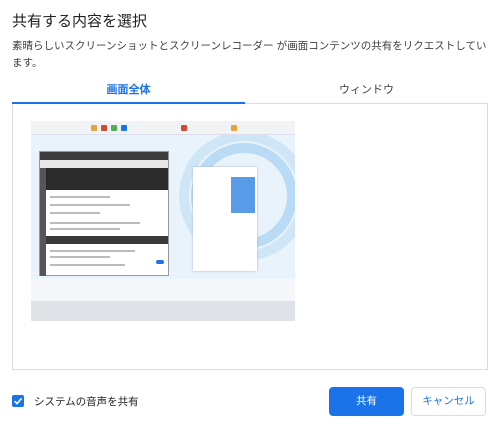 The width and height of the screenshot is (500, 429). I want to click on system-audio-checkbox, so click(18, 401).